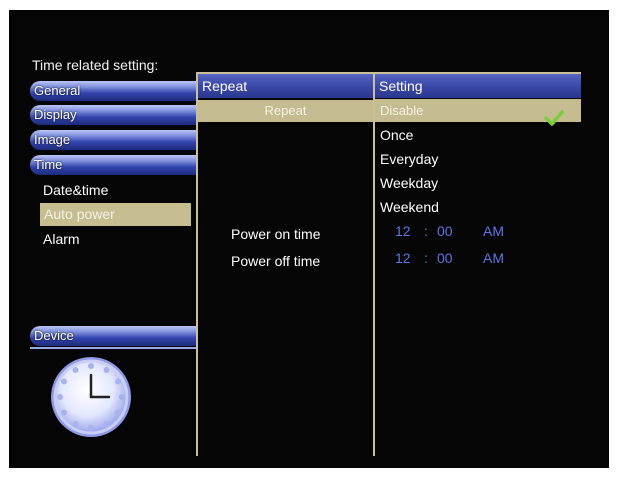 The height and width of the screenshot is (477, 618). What do you see at coordinates (445, 231) in the screenshot?
I see `power-on-minute: 00` at bounding box center [445, 231].